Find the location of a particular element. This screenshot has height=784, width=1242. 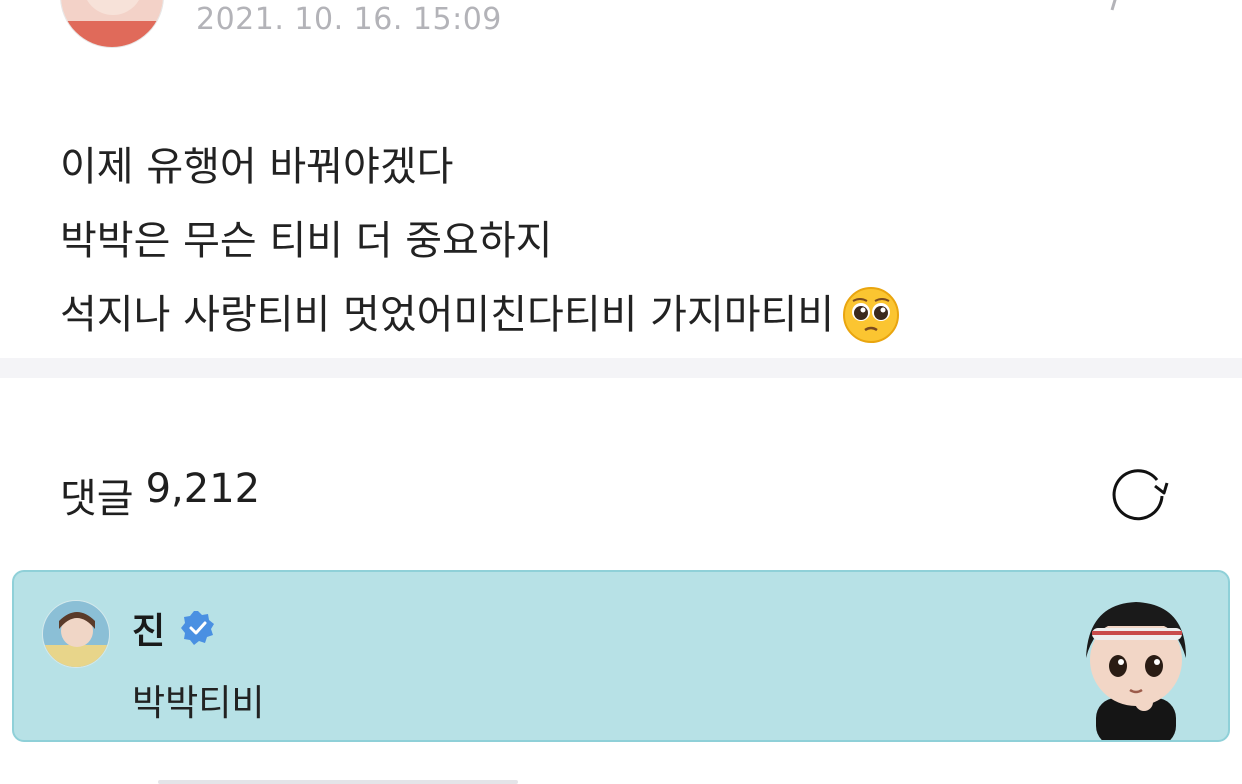

comments-label: 댓글 is located at coordinates (97, 499).